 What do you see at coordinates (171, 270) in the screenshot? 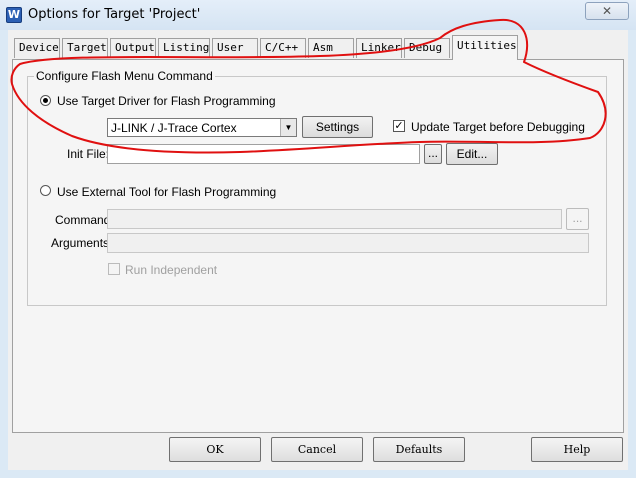
I see `run-independent-label: Run Independent` at bounding box center [171, 270].